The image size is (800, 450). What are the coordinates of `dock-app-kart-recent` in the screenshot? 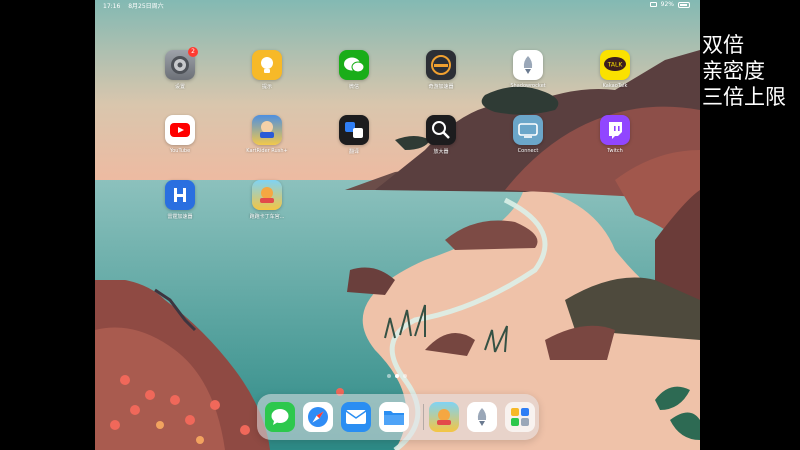 It's located at (444, 417).